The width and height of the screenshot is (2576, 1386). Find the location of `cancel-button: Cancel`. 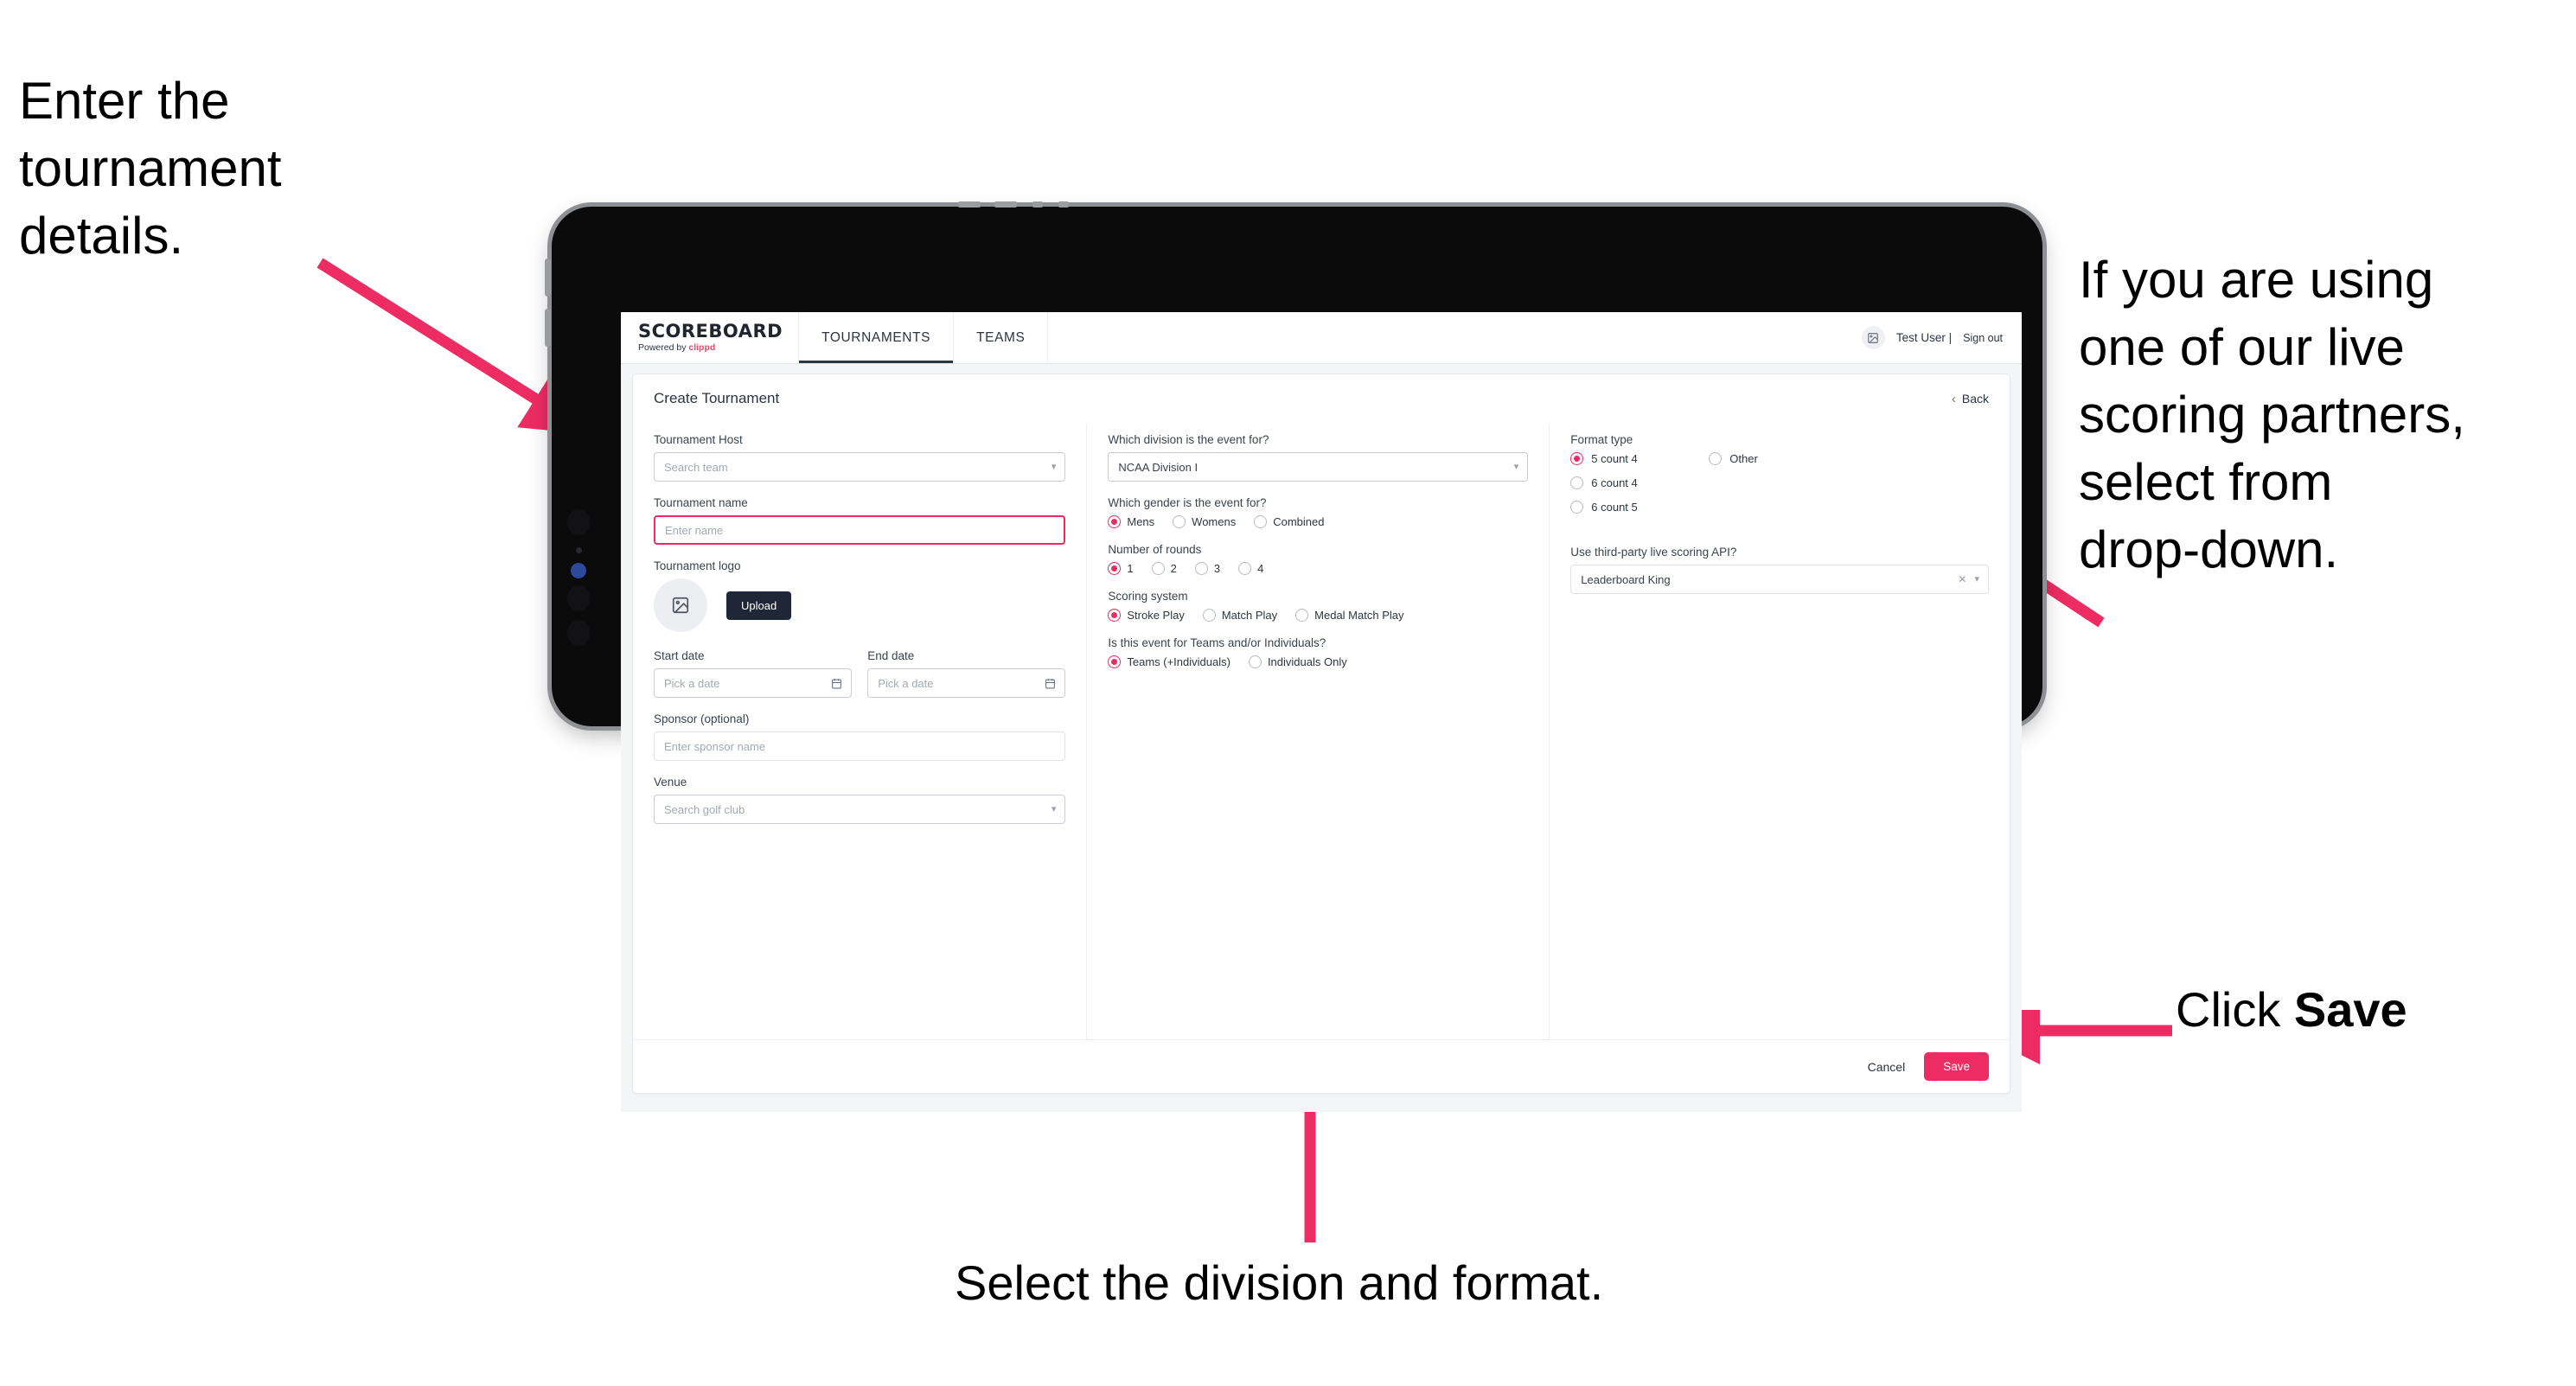

cancel-button: Cancel is located at coordinates (1887, 1067).